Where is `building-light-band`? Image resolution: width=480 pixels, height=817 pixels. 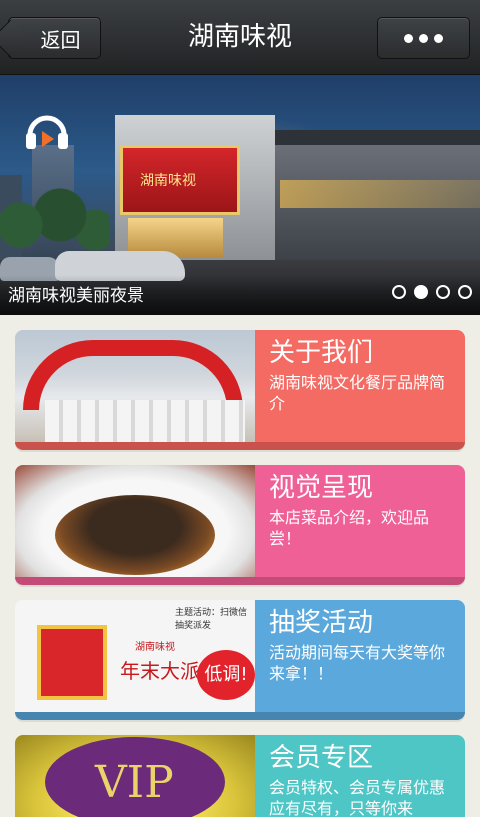
building-light-band is located at coordinates (380, 194).